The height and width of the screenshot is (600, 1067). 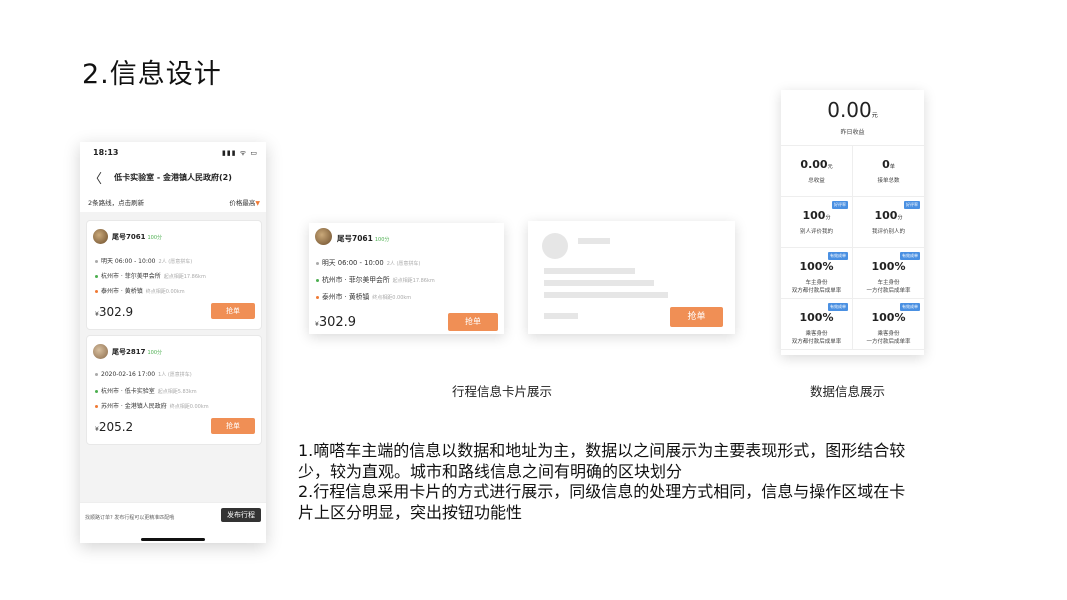 I want to click on stat-cell: 有效成单 100% 乘客身份 双方都付款后成单率, so click(x=817, y=324).